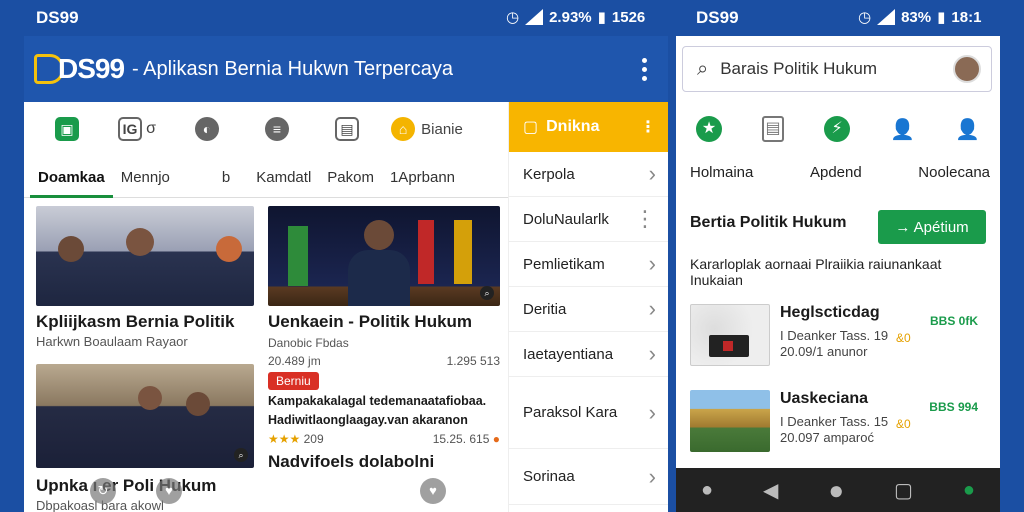 The width and height of the screenshot is (1024, 512). Describe the element at coordinates (902, 129) in the screenshot. I see `add-user-icon: 👤` at that location.